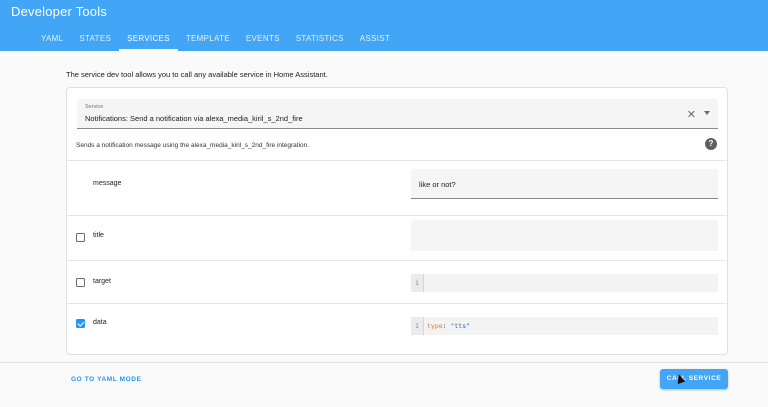 The image size is (768, 407). Describe the element at coordinates (148, 40) in the screenshot. I see `tab-services: SERVICES` at that location.